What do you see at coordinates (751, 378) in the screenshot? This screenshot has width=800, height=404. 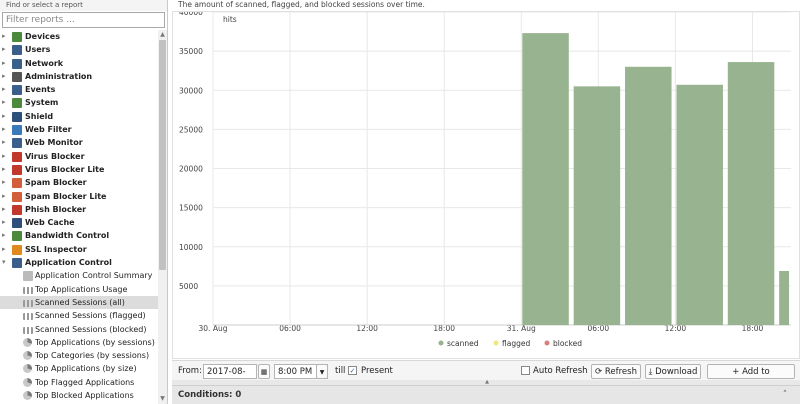 I see `add-to-dashboard-button: + Add to Dashboard` at bounding box center [751, 378].